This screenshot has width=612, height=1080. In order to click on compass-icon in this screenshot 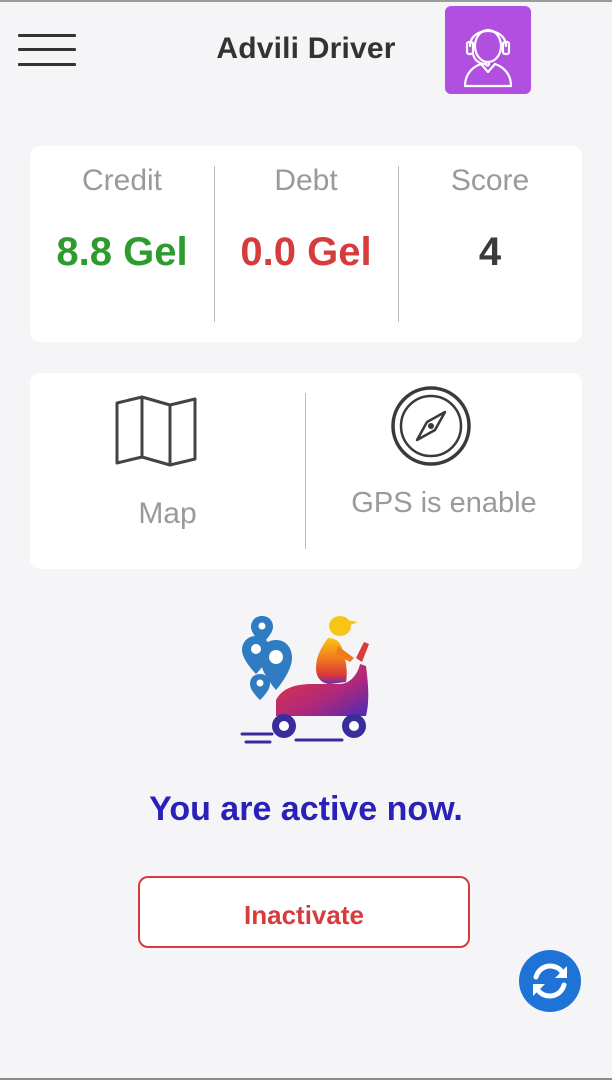, I will do `click(431, 426)`.